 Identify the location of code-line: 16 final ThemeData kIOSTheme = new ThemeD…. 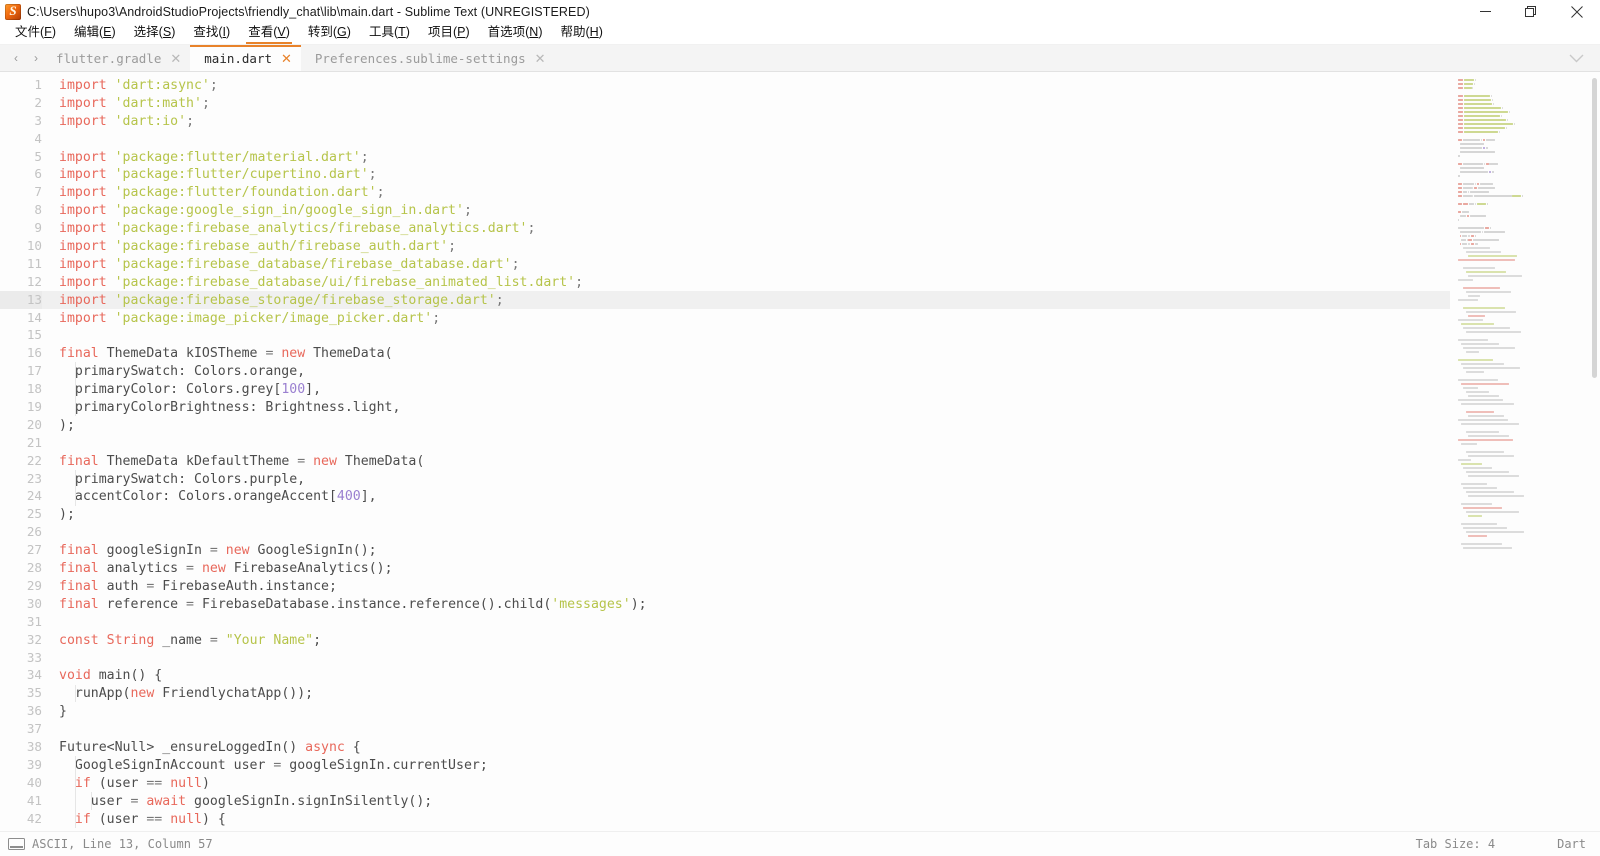
(725, 353).